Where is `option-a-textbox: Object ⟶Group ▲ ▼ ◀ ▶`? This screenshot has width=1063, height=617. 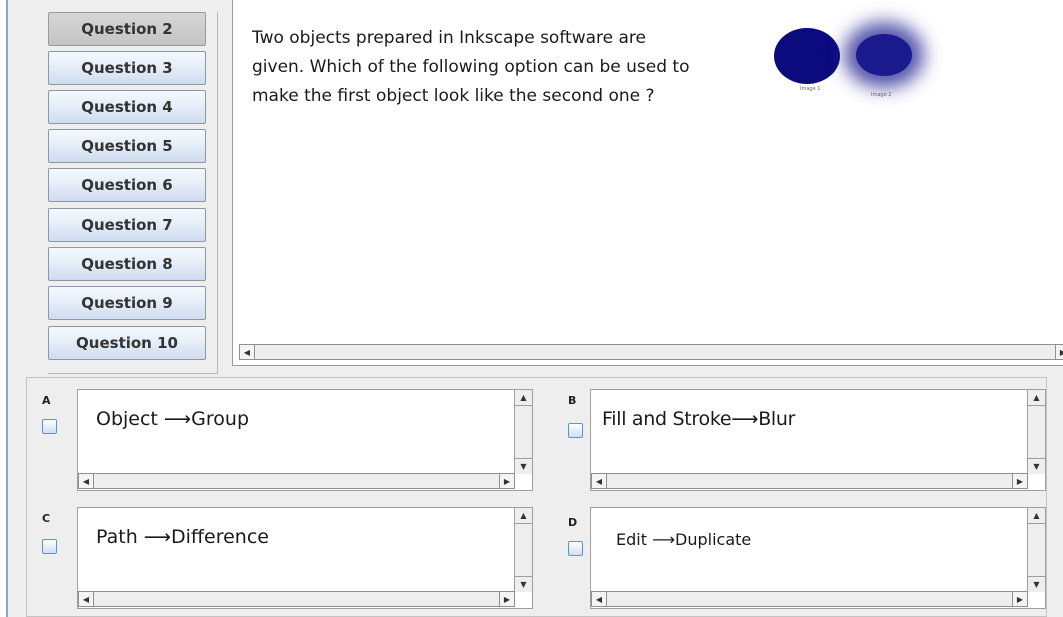
option-a-textbox: Object ⟶Group ▲ ▼ ◀ ▶ is located at coordinates (305, 440).